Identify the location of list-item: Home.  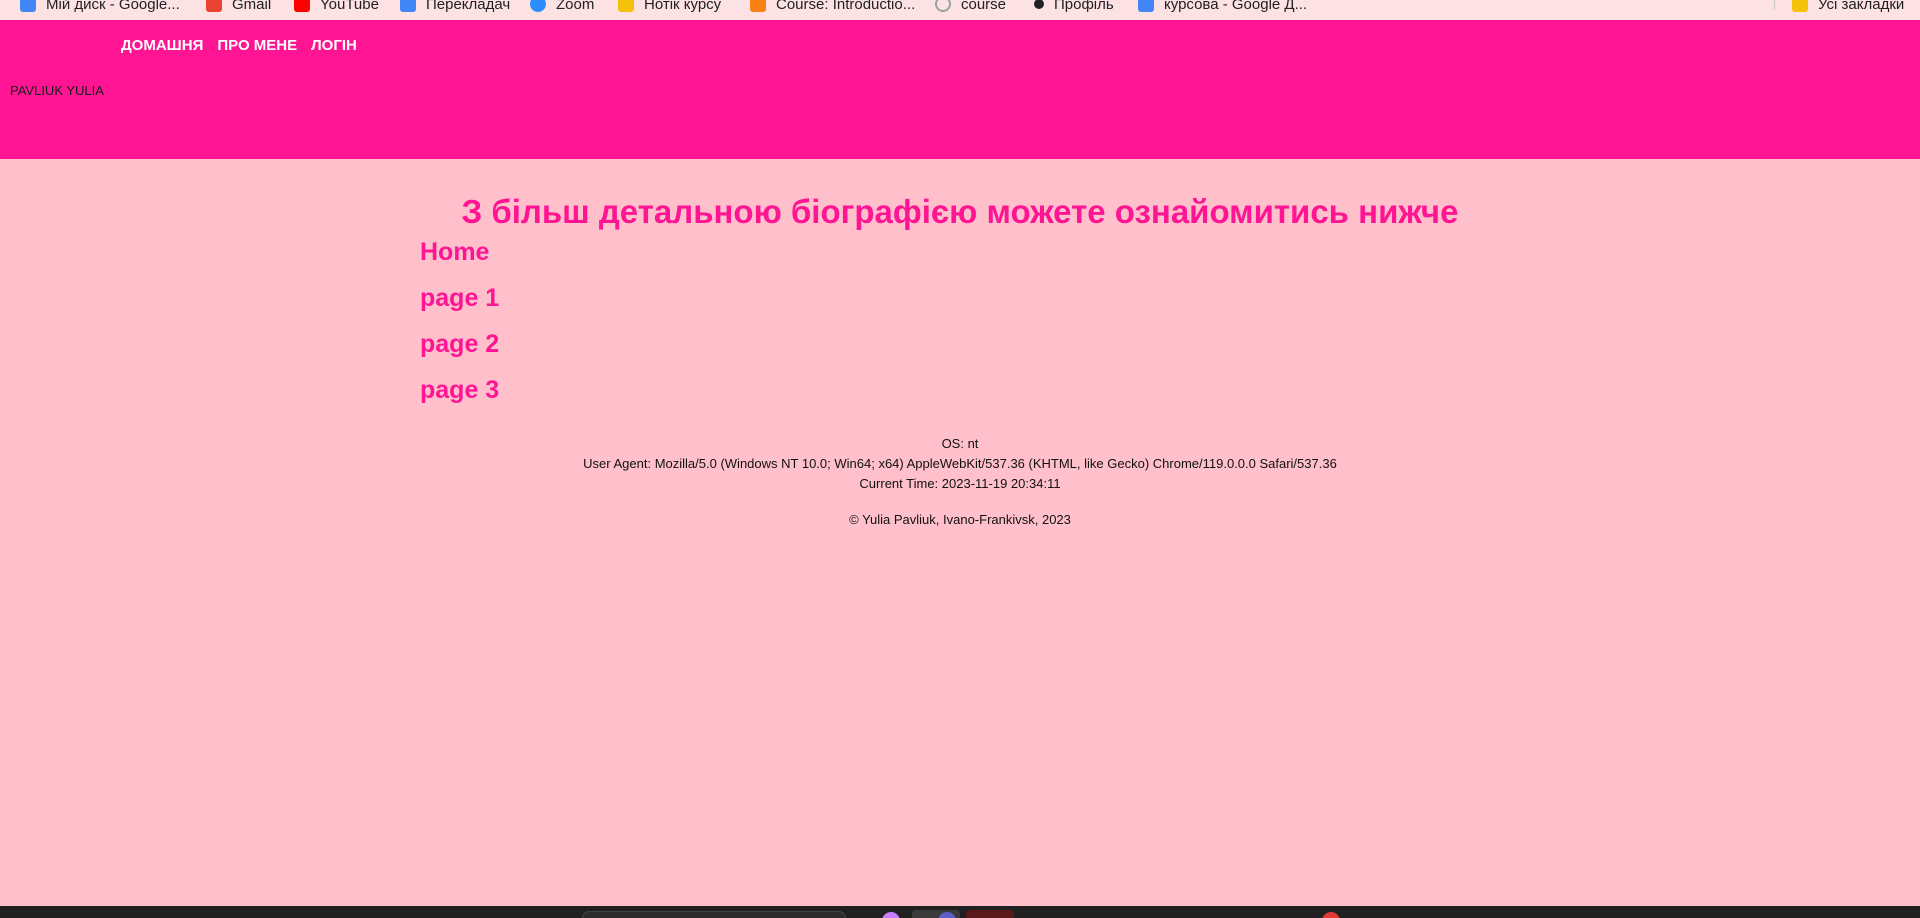
(459, 261).